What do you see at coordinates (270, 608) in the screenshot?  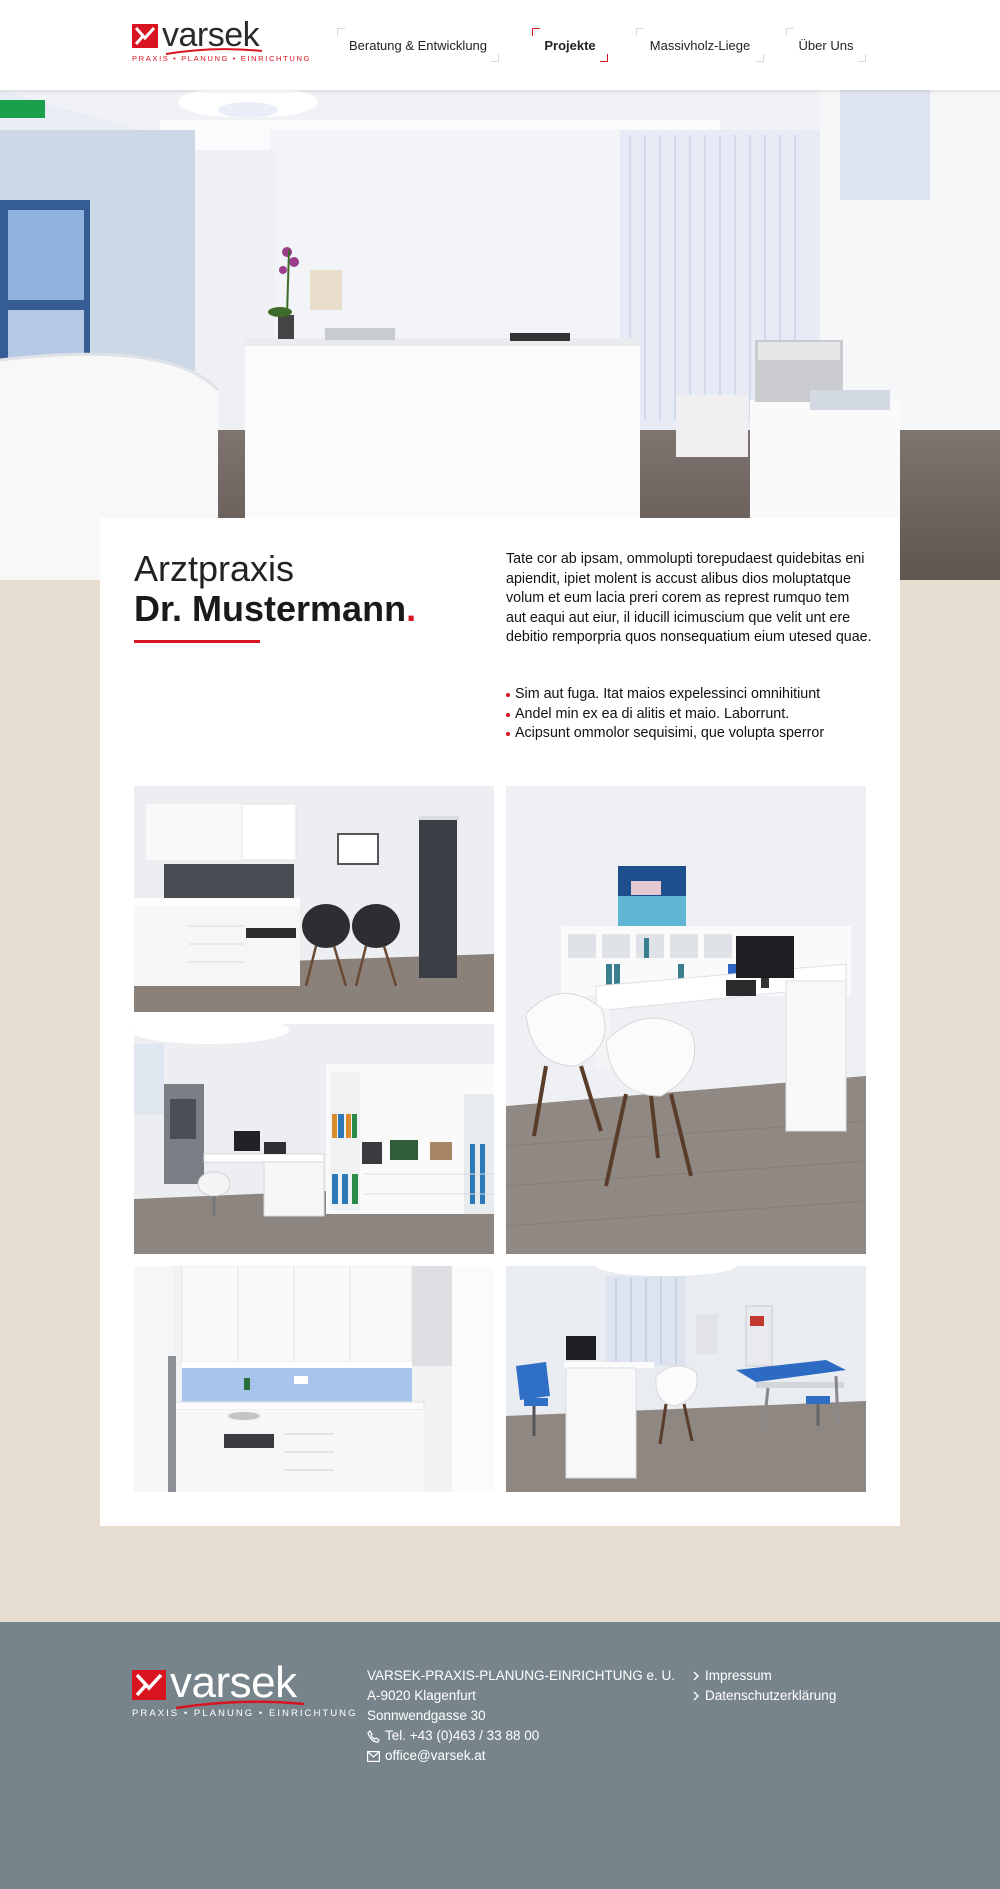 I see `project-title-bold-text: Dr. Mustermann` at bounding box center [270, 608].